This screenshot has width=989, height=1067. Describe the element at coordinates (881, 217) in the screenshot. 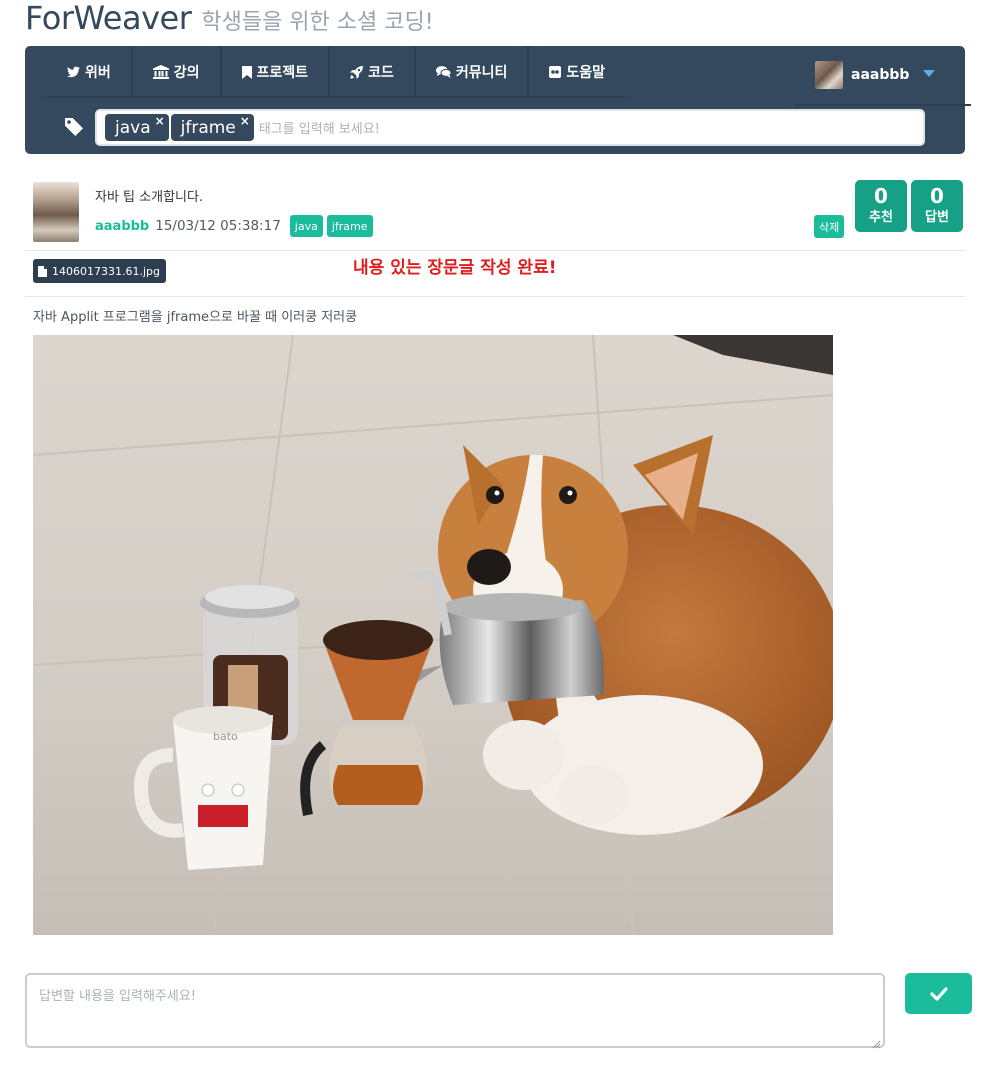

I see `like-label: 추천` at that location.